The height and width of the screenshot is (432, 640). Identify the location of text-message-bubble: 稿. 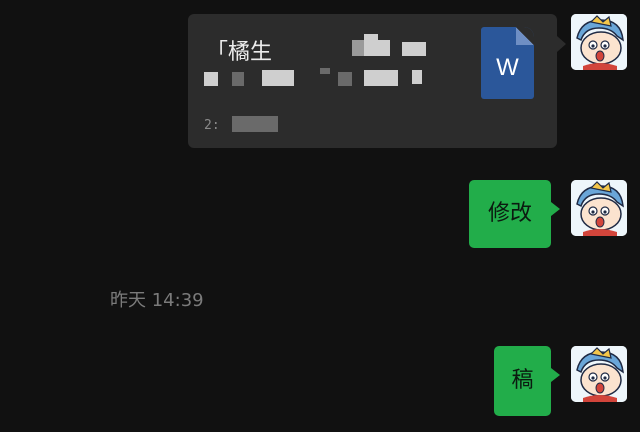
(527, 381).